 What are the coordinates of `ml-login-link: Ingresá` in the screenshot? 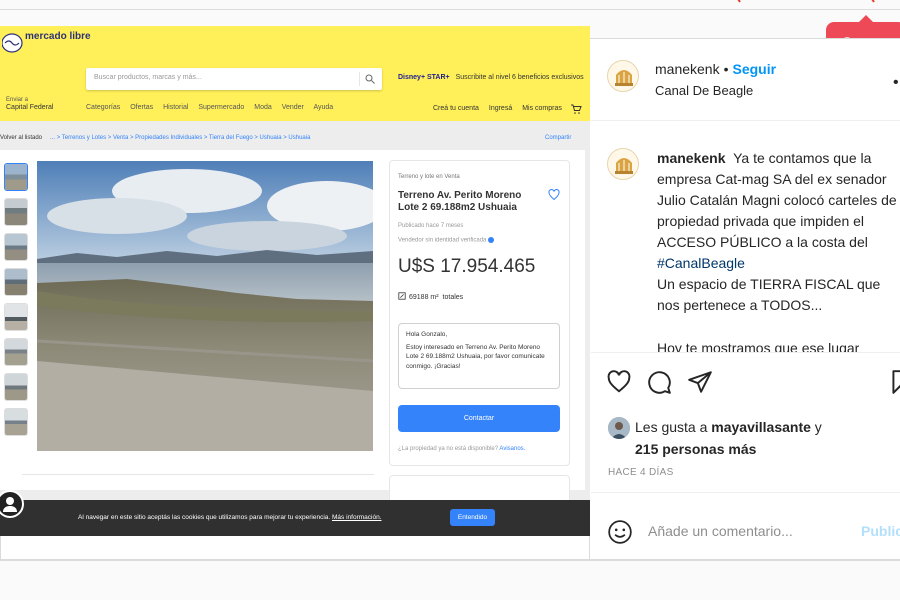 It's located at (500, 108).